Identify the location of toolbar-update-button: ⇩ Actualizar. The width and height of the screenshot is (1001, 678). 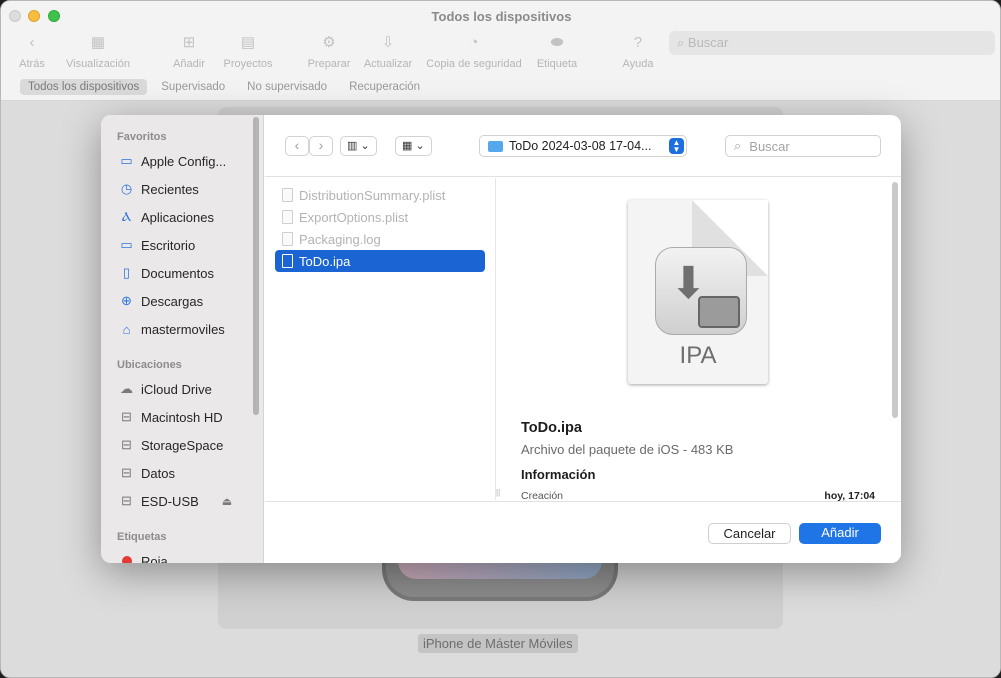
(388, 51).